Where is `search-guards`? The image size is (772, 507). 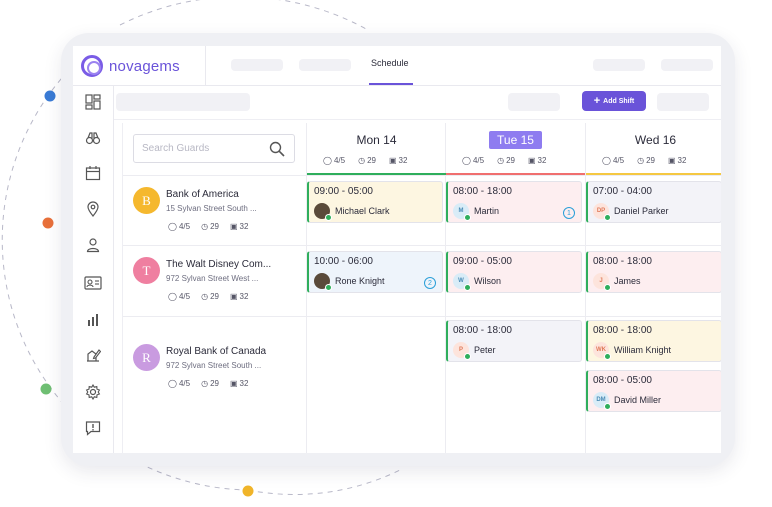
search-guards is located at coordinates (214, 148).